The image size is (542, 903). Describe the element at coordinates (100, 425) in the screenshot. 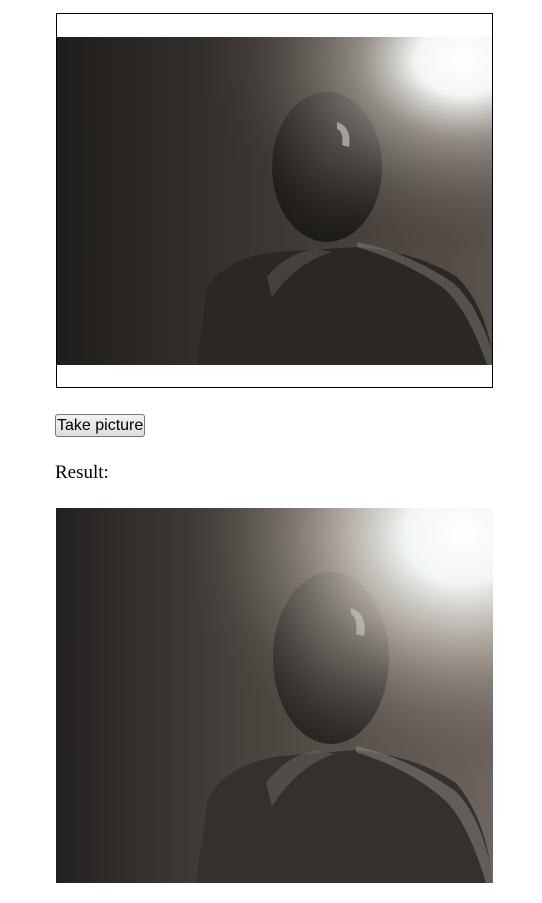

I see `take-picture-button: Take picture` at that location.